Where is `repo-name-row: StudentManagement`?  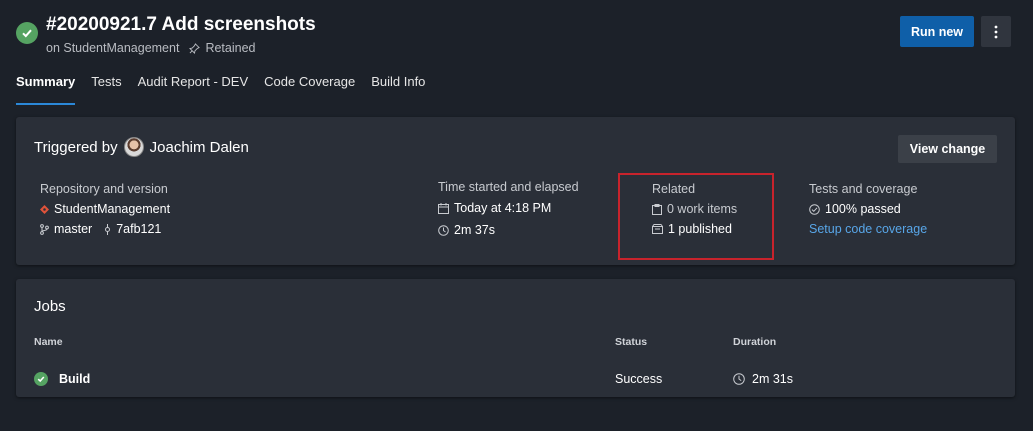 repo-name-row: StudentManagement is located at coordinates (105, 209).